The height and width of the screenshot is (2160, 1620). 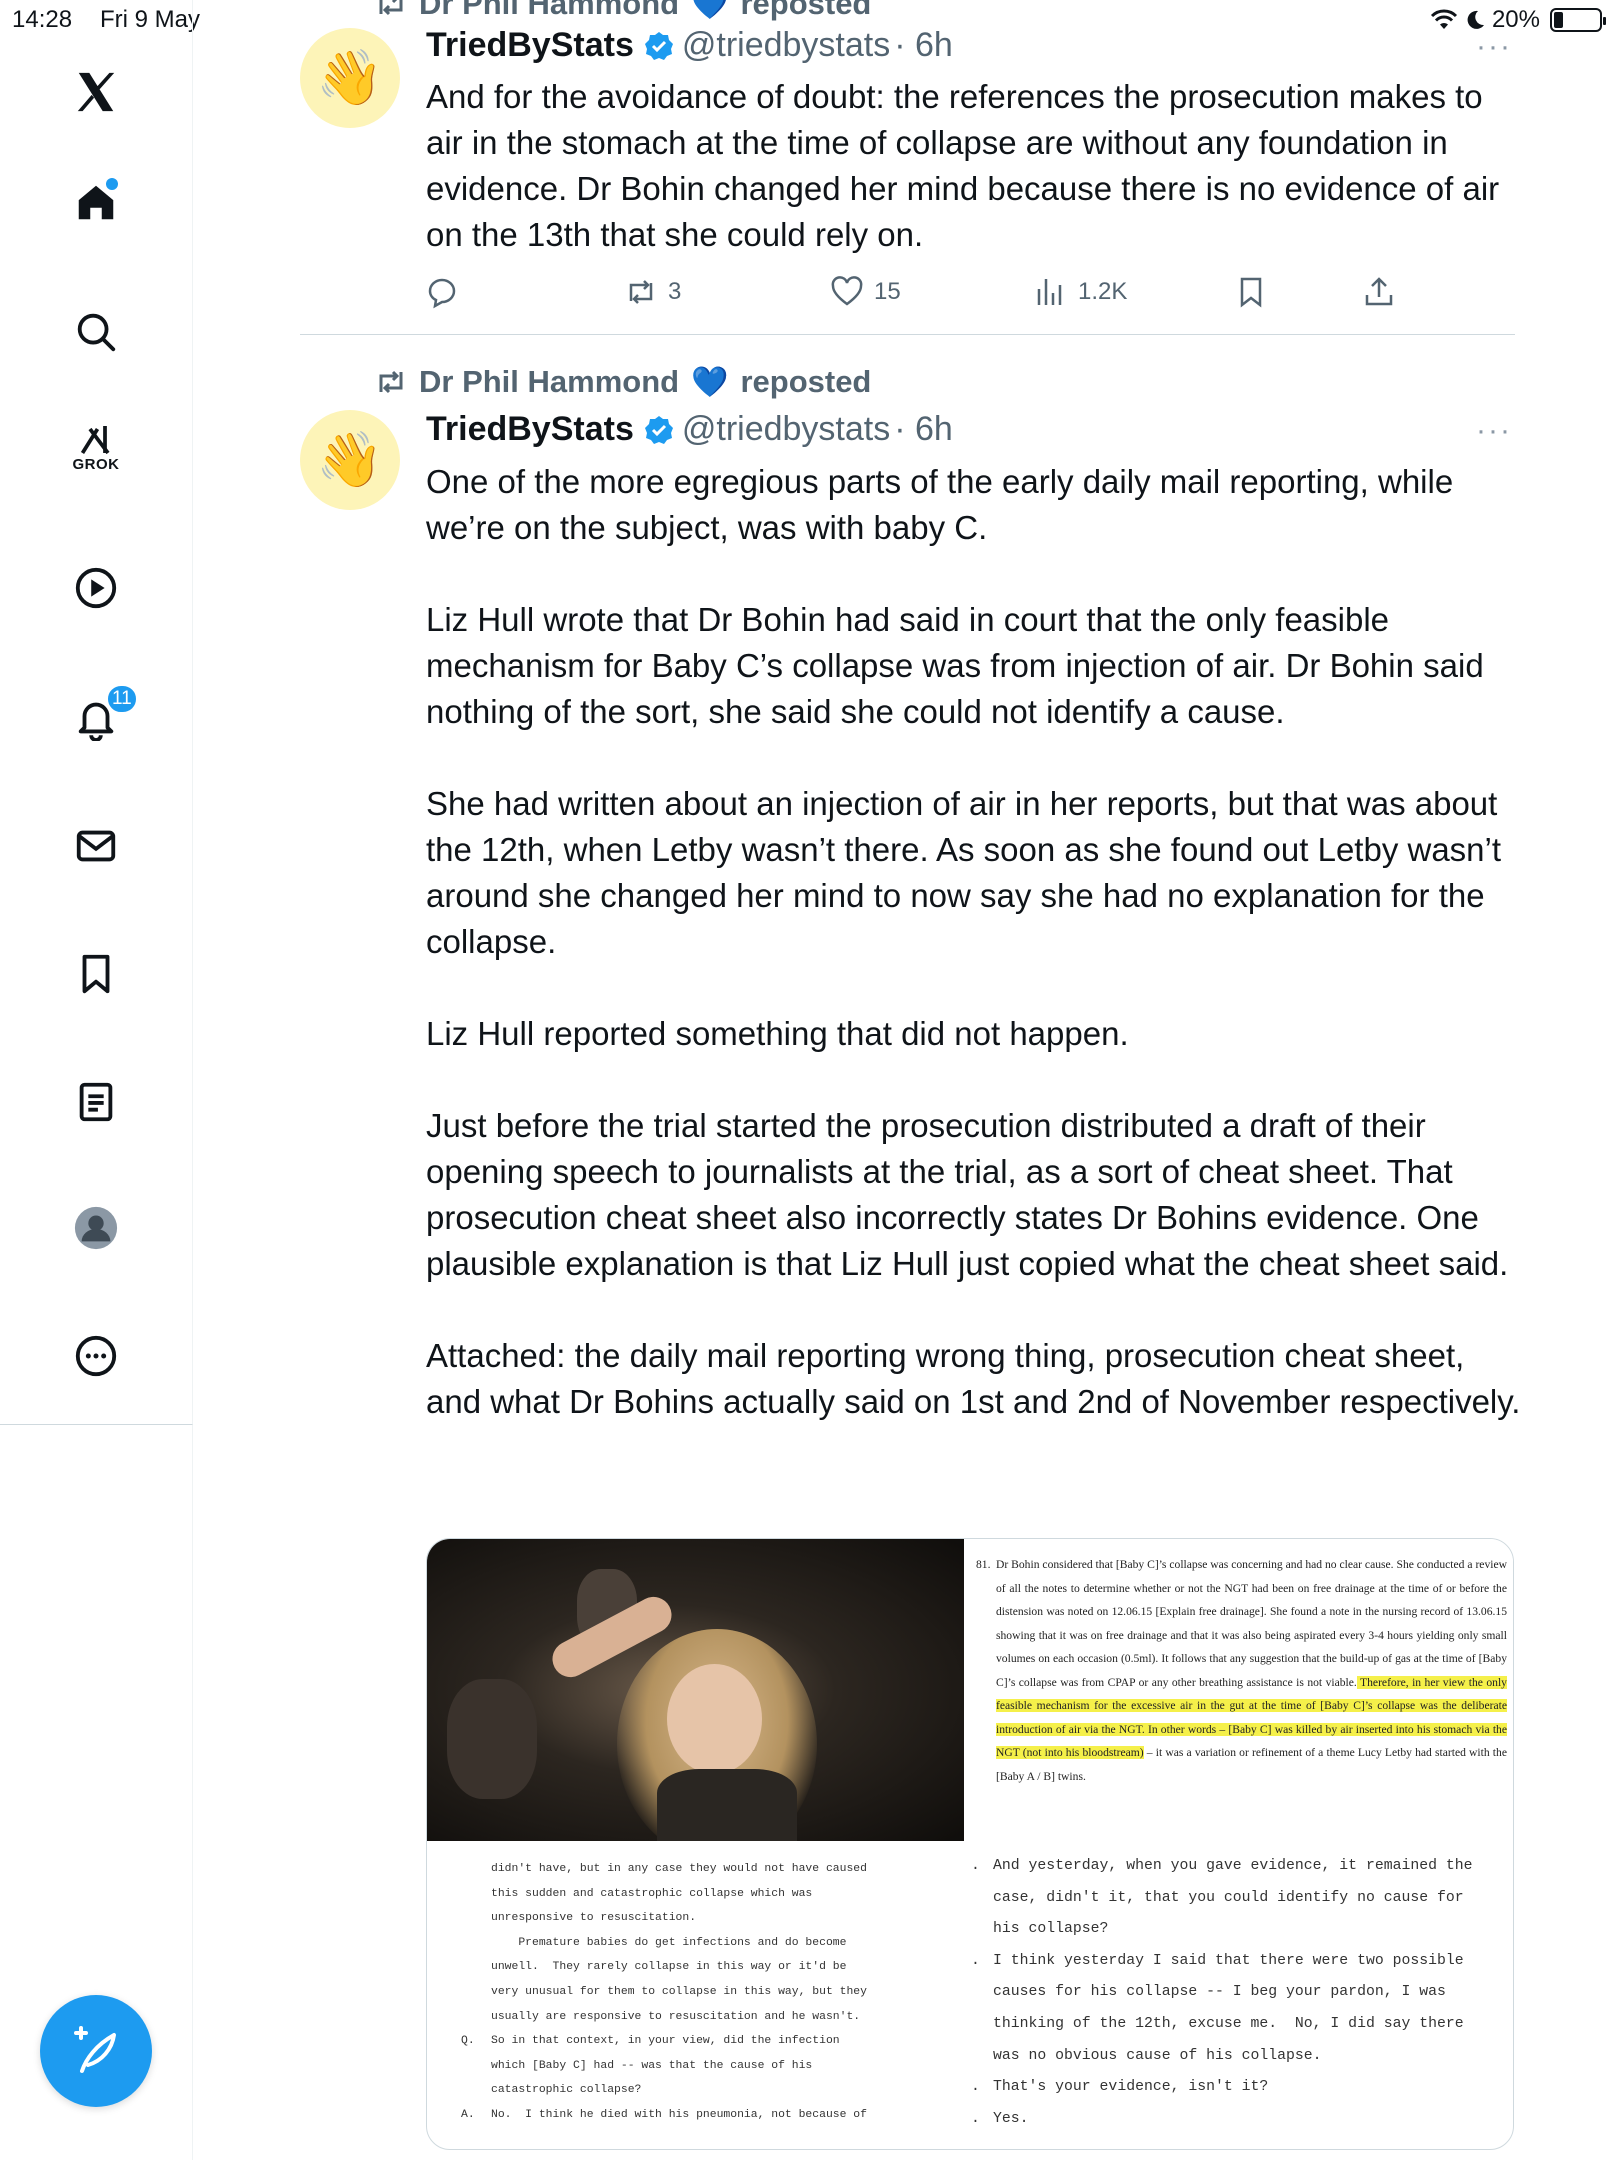 What do you see at coordinates (594, 1918) in the screenshot?
I see `transcript-line-text: unresponsive to resuscitation.` at bounding box center [594, 1918].